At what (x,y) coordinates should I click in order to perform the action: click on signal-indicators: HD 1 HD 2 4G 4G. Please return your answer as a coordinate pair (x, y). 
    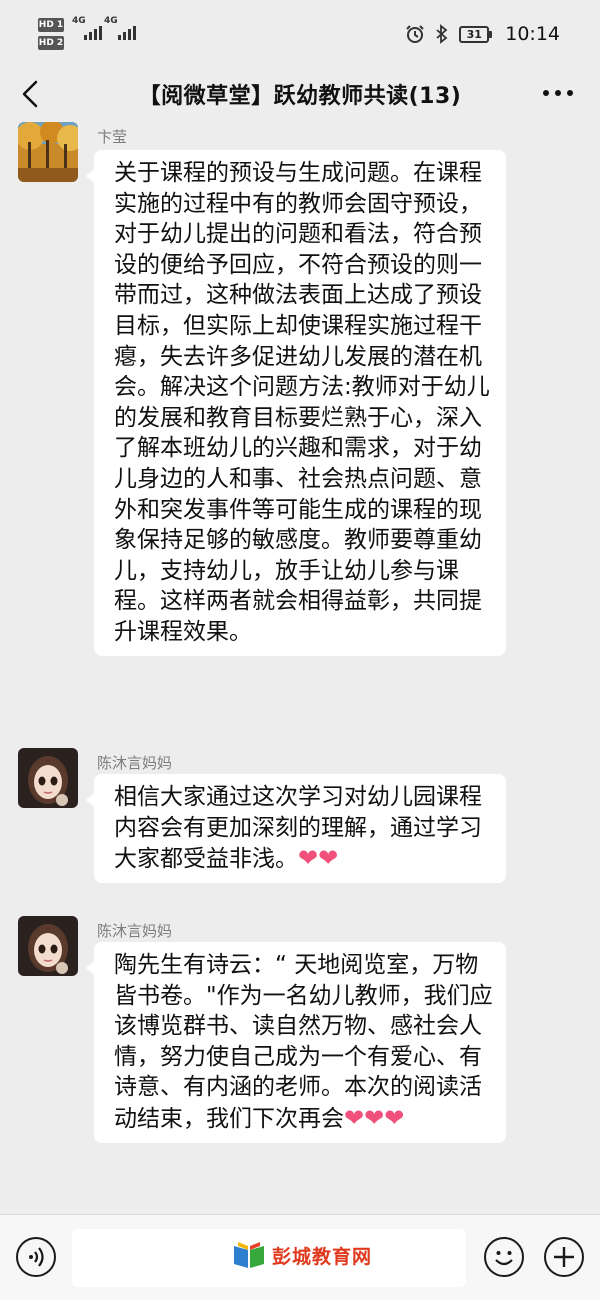
    Looking at the image, I should click on (93, 34).